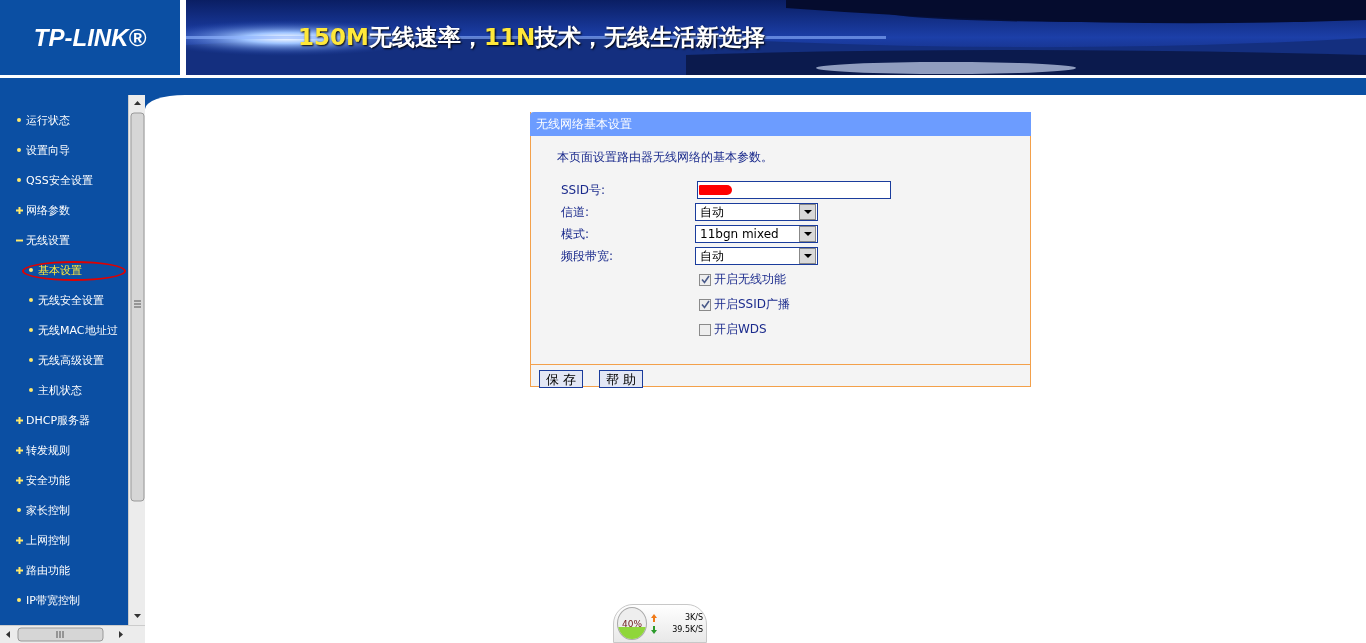 The height and width of the screenshot is (643, 1366). Describe the element at coordinates (665, 157) in the screenshot. I see `description-text: 本页面设置路由器无线网络的基本参数。` at that location.